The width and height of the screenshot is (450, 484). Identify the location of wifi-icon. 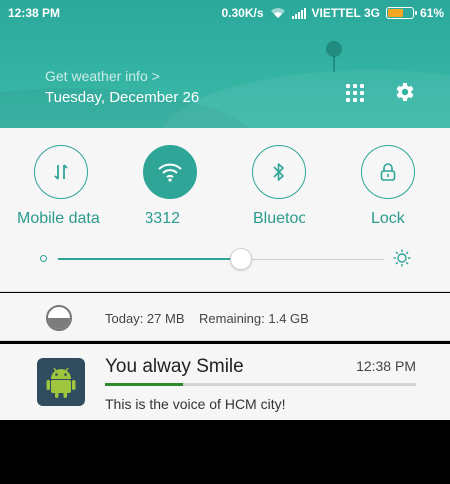
(170, 172).